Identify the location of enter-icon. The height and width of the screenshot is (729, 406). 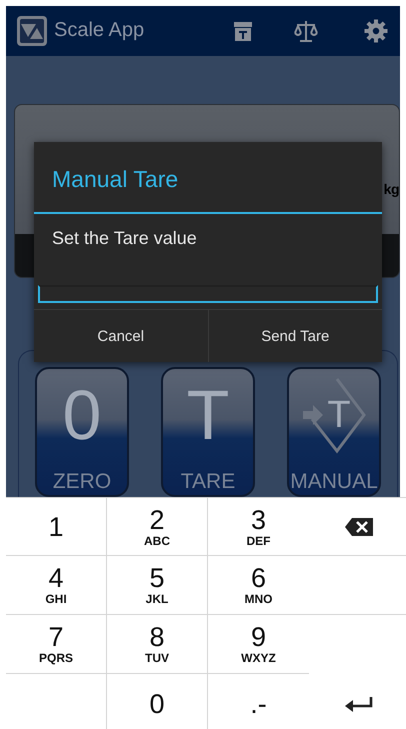
(359, 704).